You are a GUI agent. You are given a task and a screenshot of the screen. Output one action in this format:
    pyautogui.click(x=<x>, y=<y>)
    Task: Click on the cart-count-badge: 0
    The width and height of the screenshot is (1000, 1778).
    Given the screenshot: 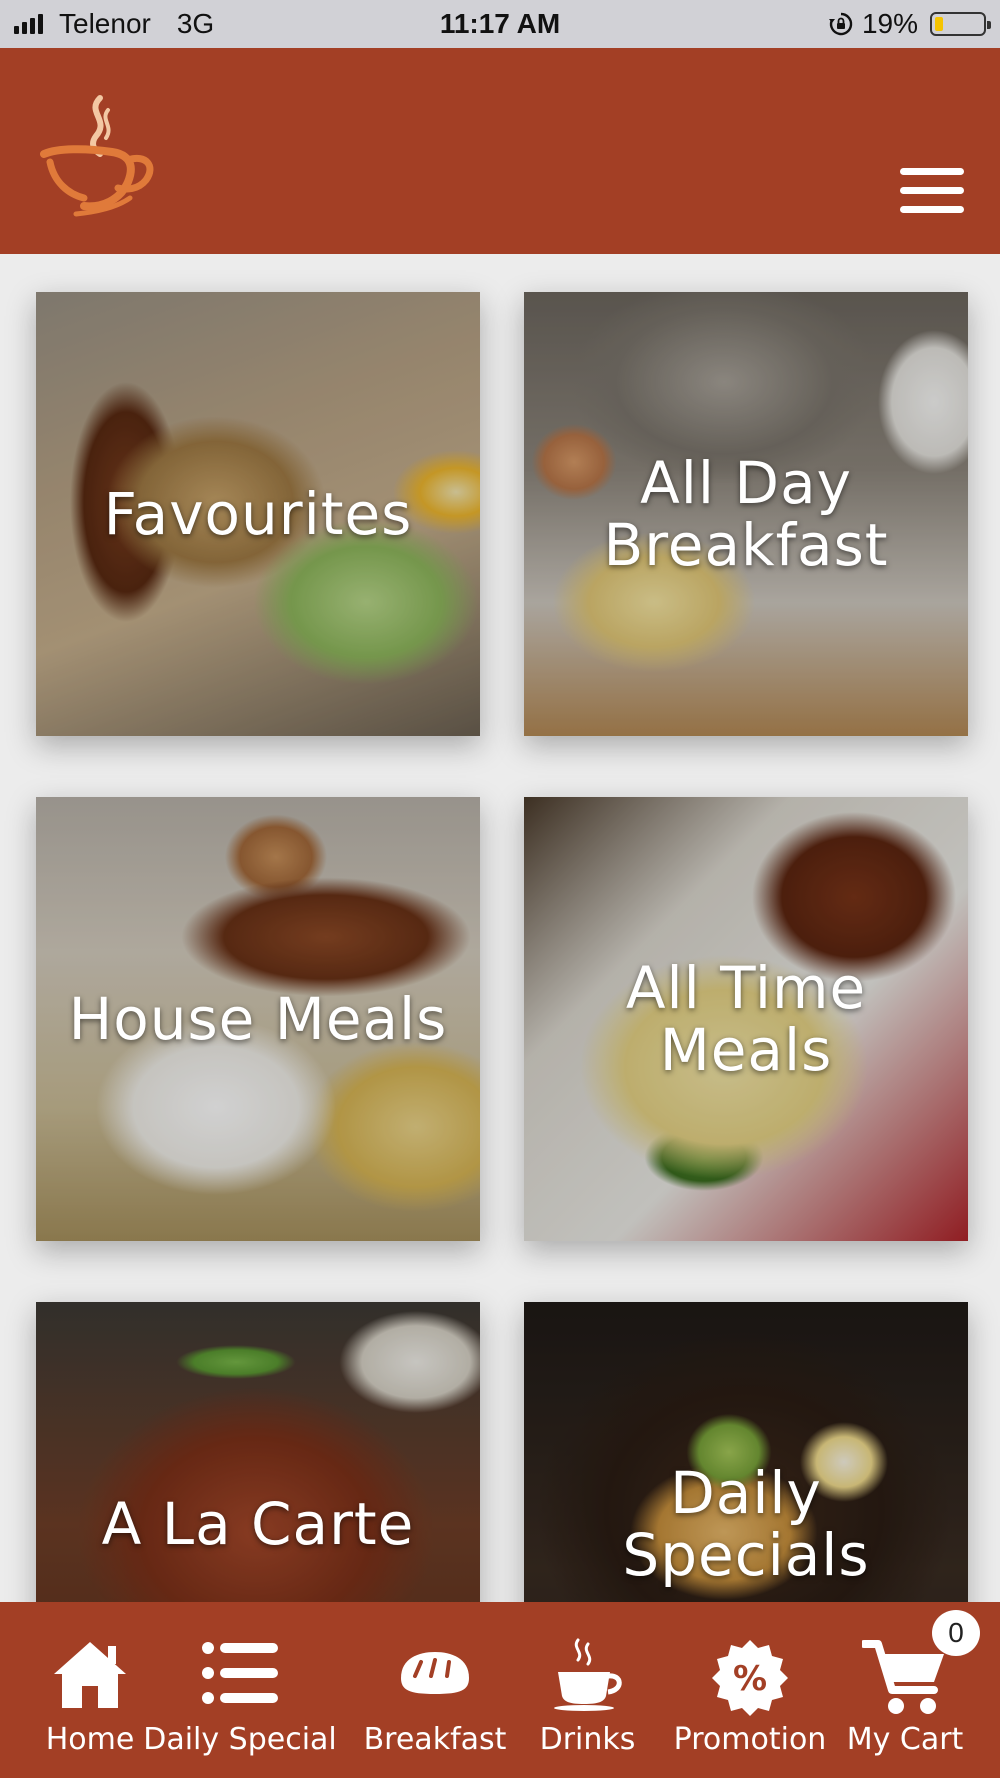 What is the action you would take?
    pyautogui.click(x=956, y=1633)
    